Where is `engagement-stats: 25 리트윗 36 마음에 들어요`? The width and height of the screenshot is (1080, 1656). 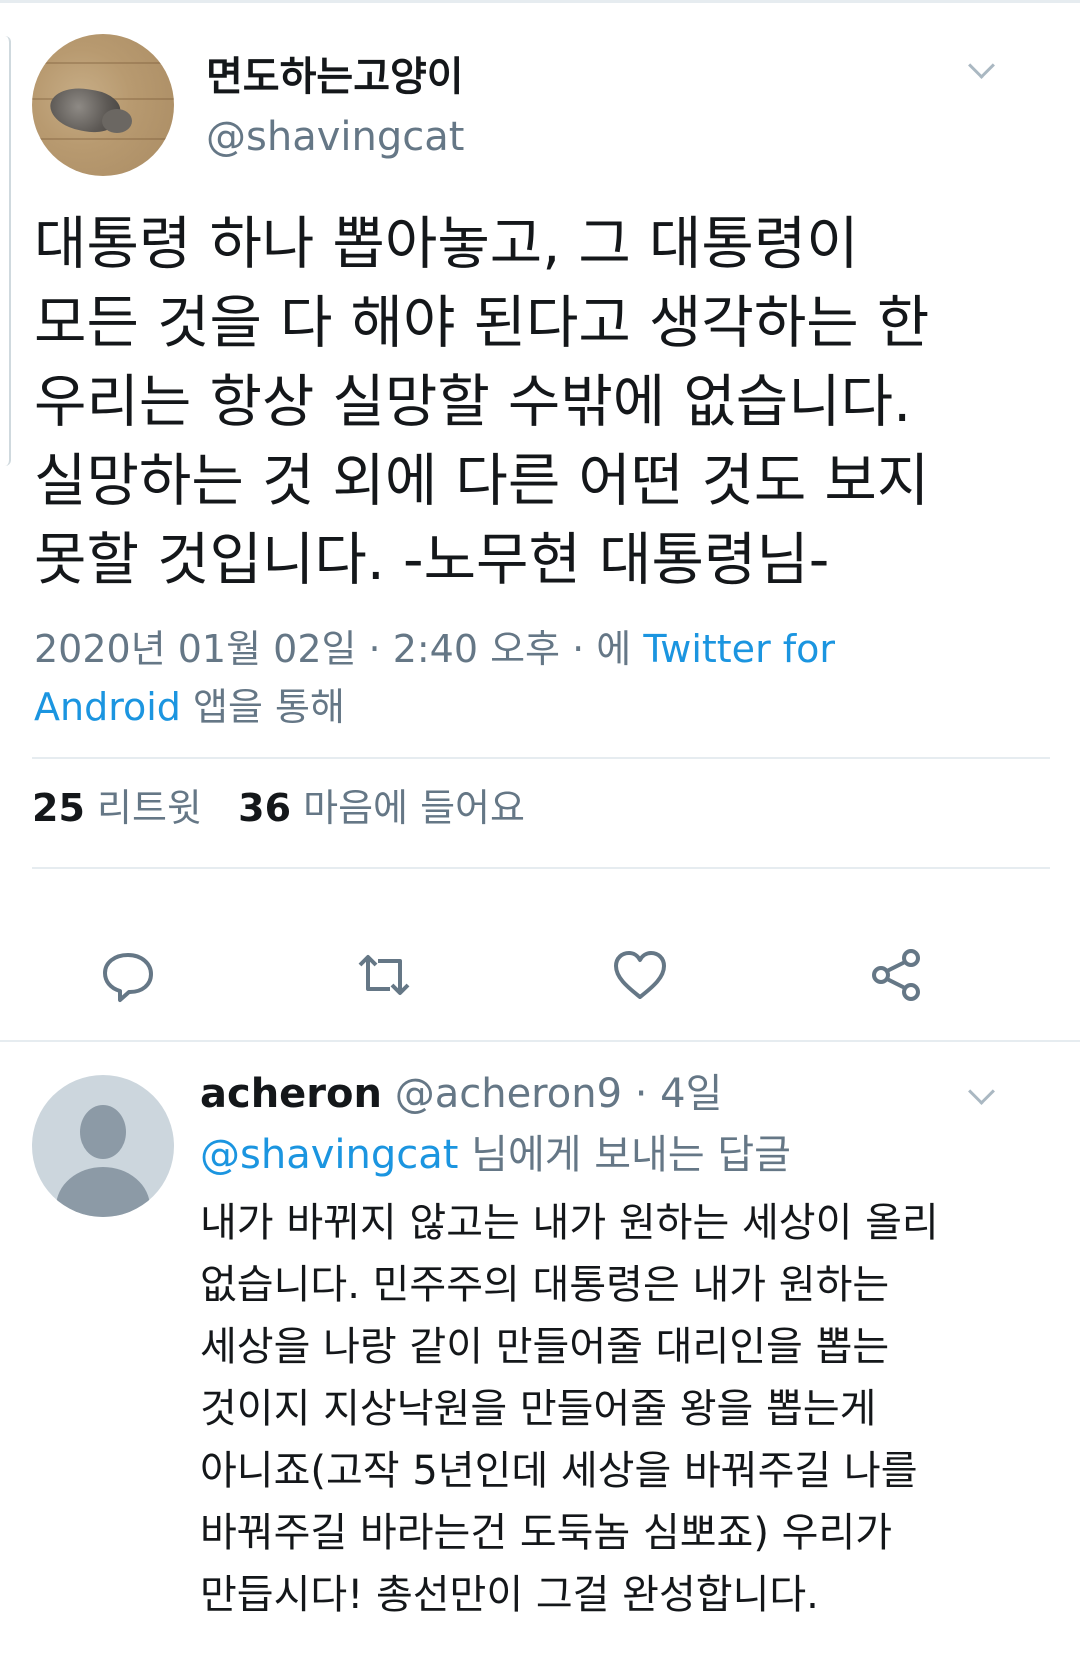
engagement-stats: 25 리트윗 36 마음에 들어요 is located at coordinates (278, 808).